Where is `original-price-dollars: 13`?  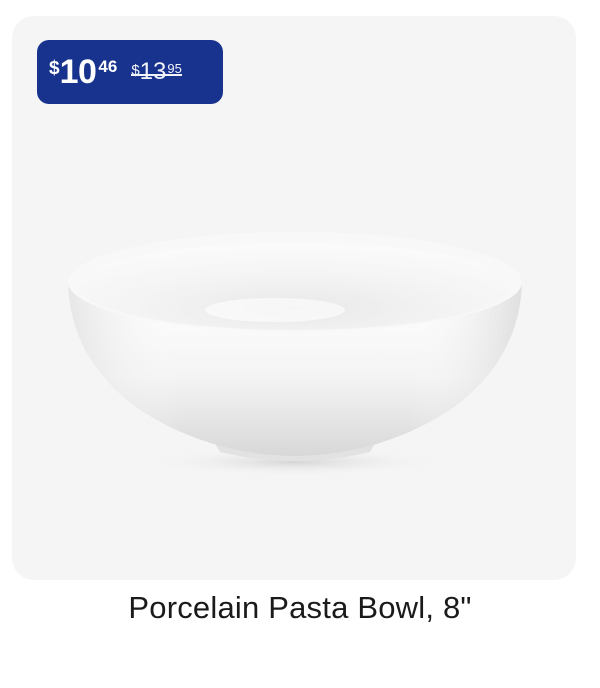 original-price-dollars: 13 is located at coordinates (153, 71).